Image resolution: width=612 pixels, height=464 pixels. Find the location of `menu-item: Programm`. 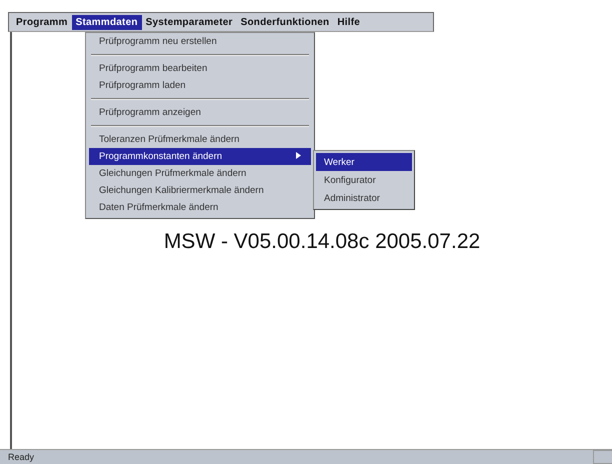

menu-item: Programm is located at coordinates (42, 22).